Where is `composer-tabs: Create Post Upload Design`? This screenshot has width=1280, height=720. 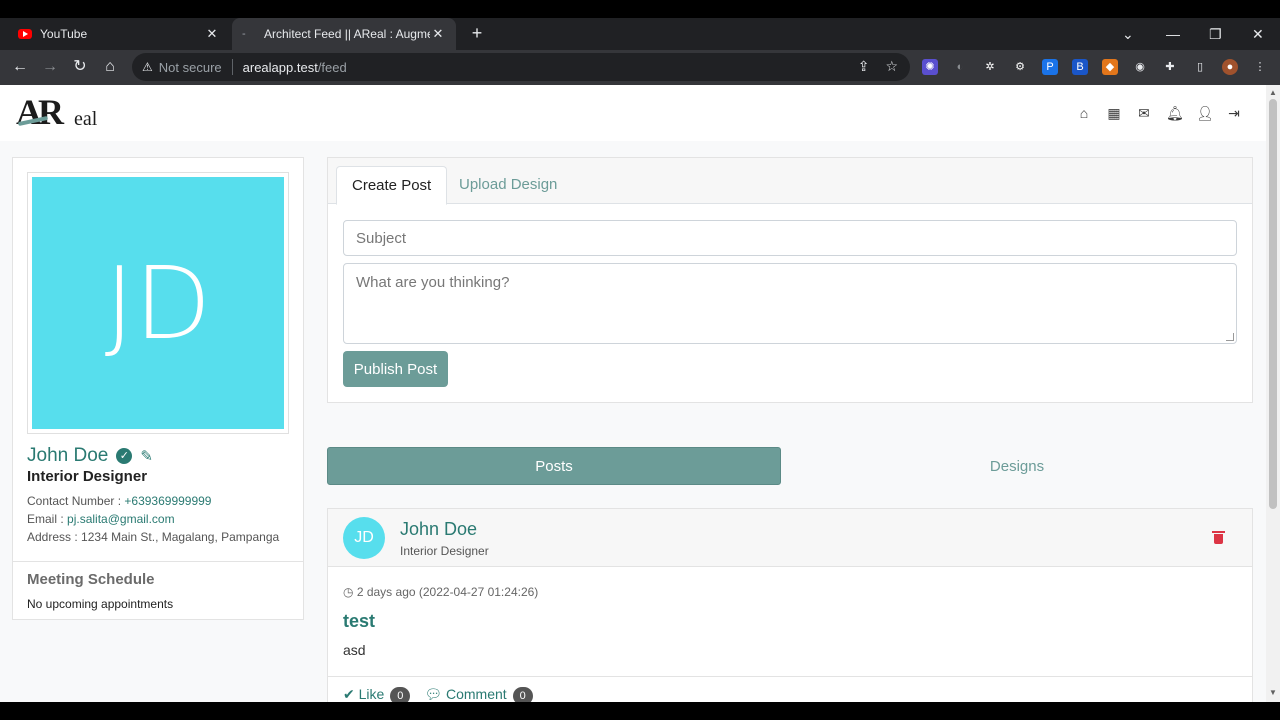 composer-tabs: Create Post Upload Design is located at coordinates (790, 181).